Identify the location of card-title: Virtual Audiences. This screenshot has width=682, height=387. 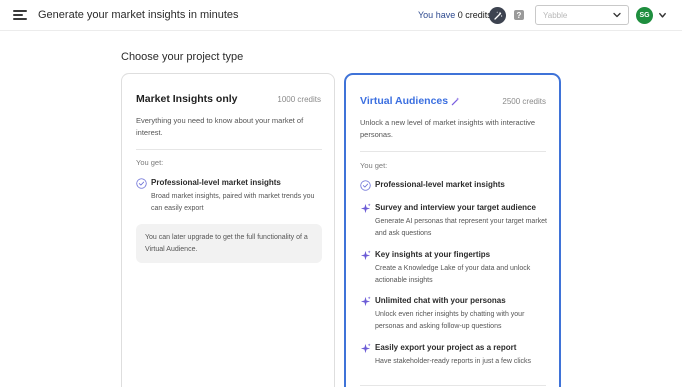
(410, 101).